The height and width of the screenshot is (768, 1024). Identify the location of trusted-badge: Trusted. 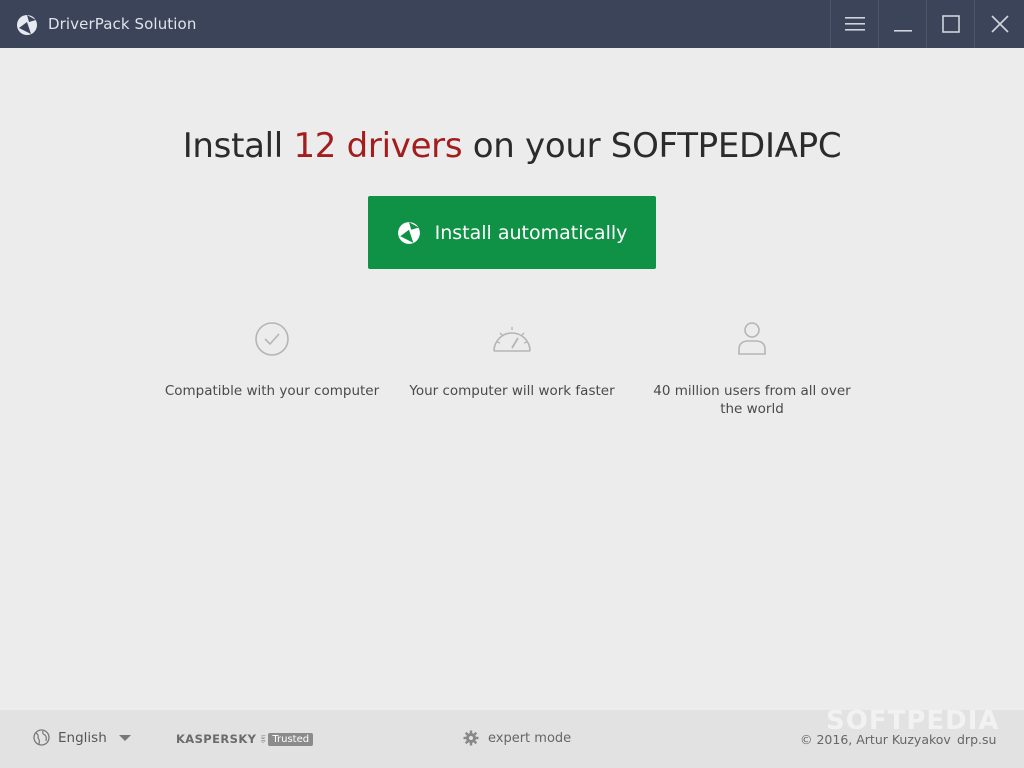
(291, 739).